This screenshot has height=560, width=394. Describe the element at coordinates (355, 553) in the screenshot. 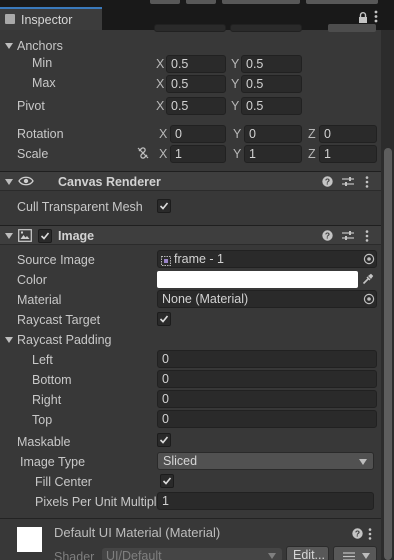

I see `shader-options-button` at that location.